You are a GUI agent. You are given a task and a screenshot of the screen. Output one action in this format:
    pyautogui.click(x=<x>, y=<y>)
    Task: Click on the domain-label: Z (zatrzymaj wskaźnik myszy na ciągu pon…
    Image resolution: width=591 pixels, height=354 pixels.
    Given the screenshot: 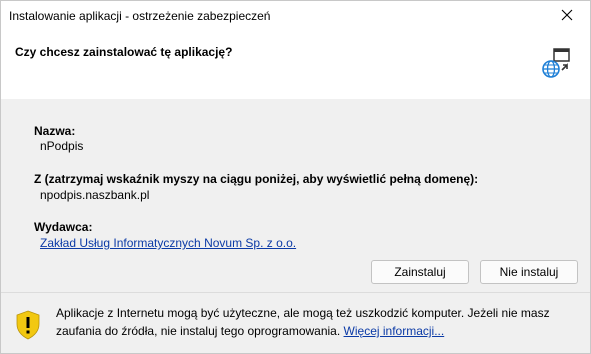 What is the action you would take?
    pyautogui.click(x=256, y=179)
    